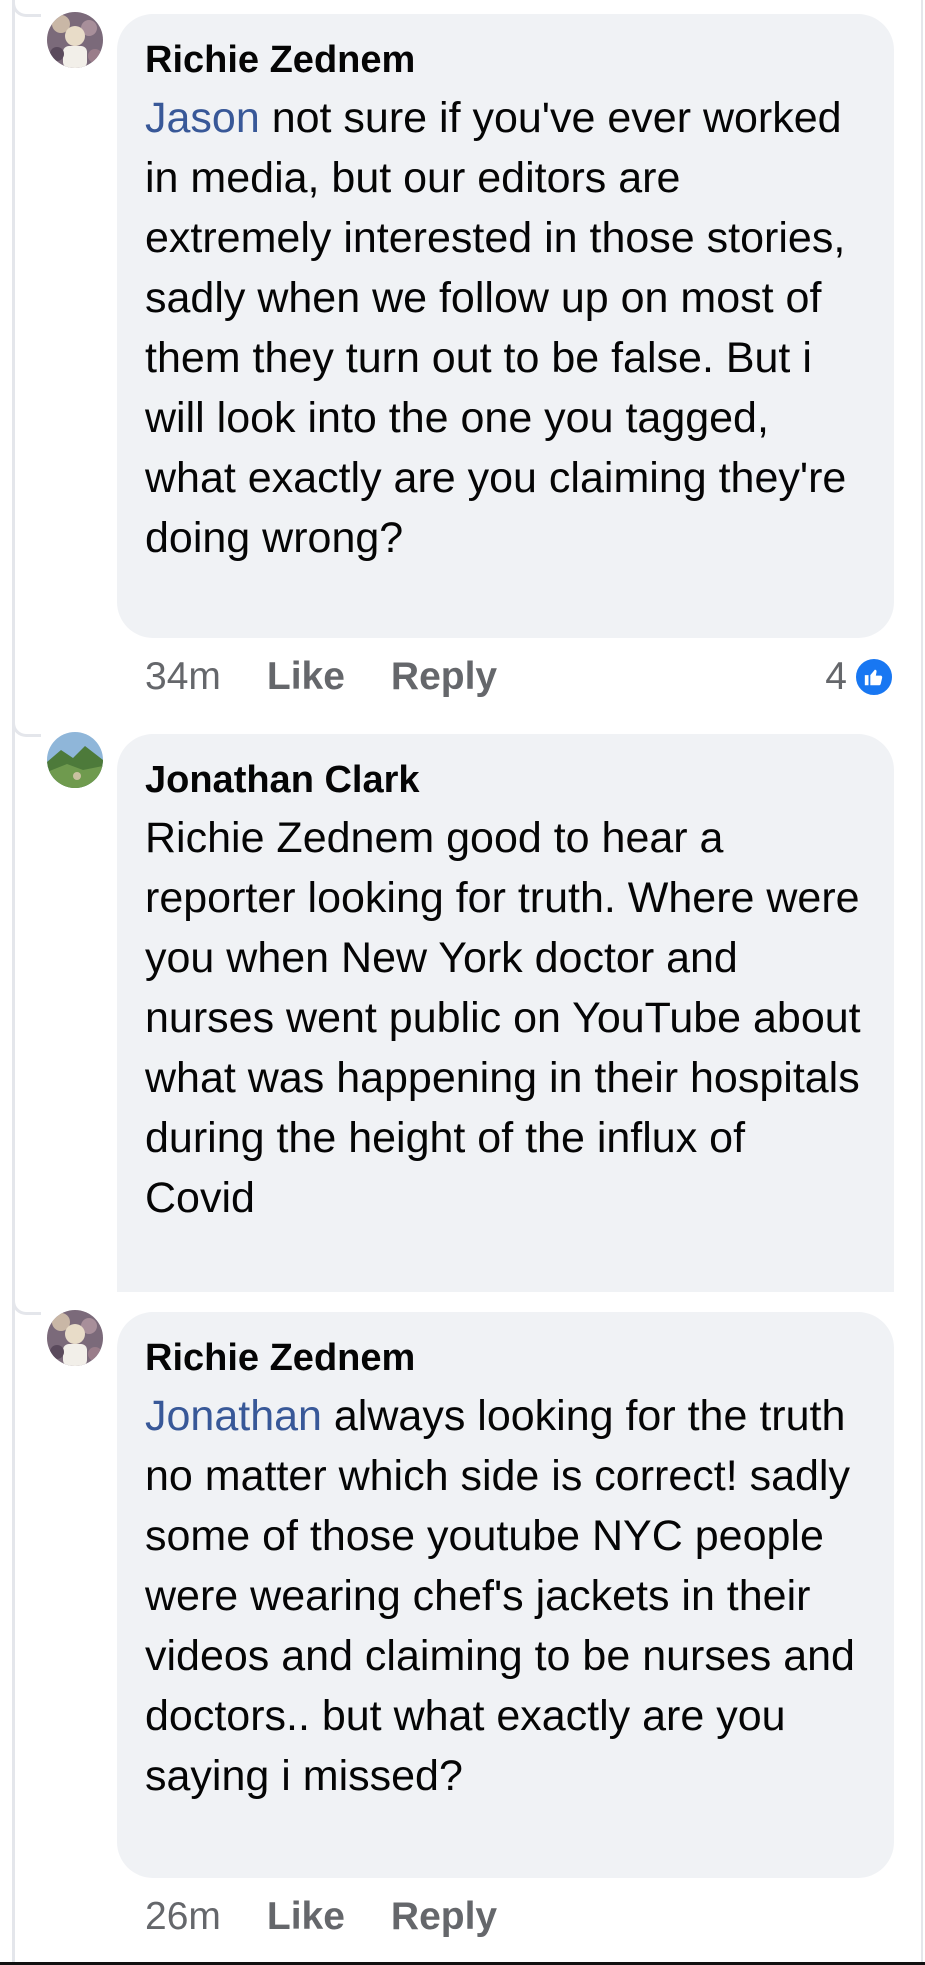  I want to click on comment-actions: 26m Like Reply, so click(344, 1917).